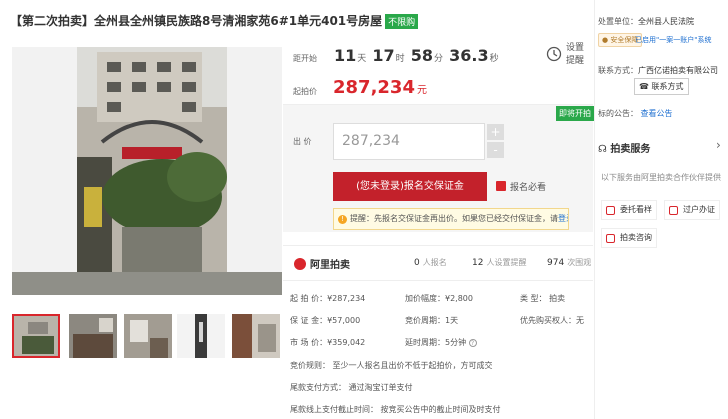 This screenshot has height=419, width=728. What do you see at coordinates (421, 90) in the screenshot?
I see `price-unit: 元` at bounding box center [421, 90].